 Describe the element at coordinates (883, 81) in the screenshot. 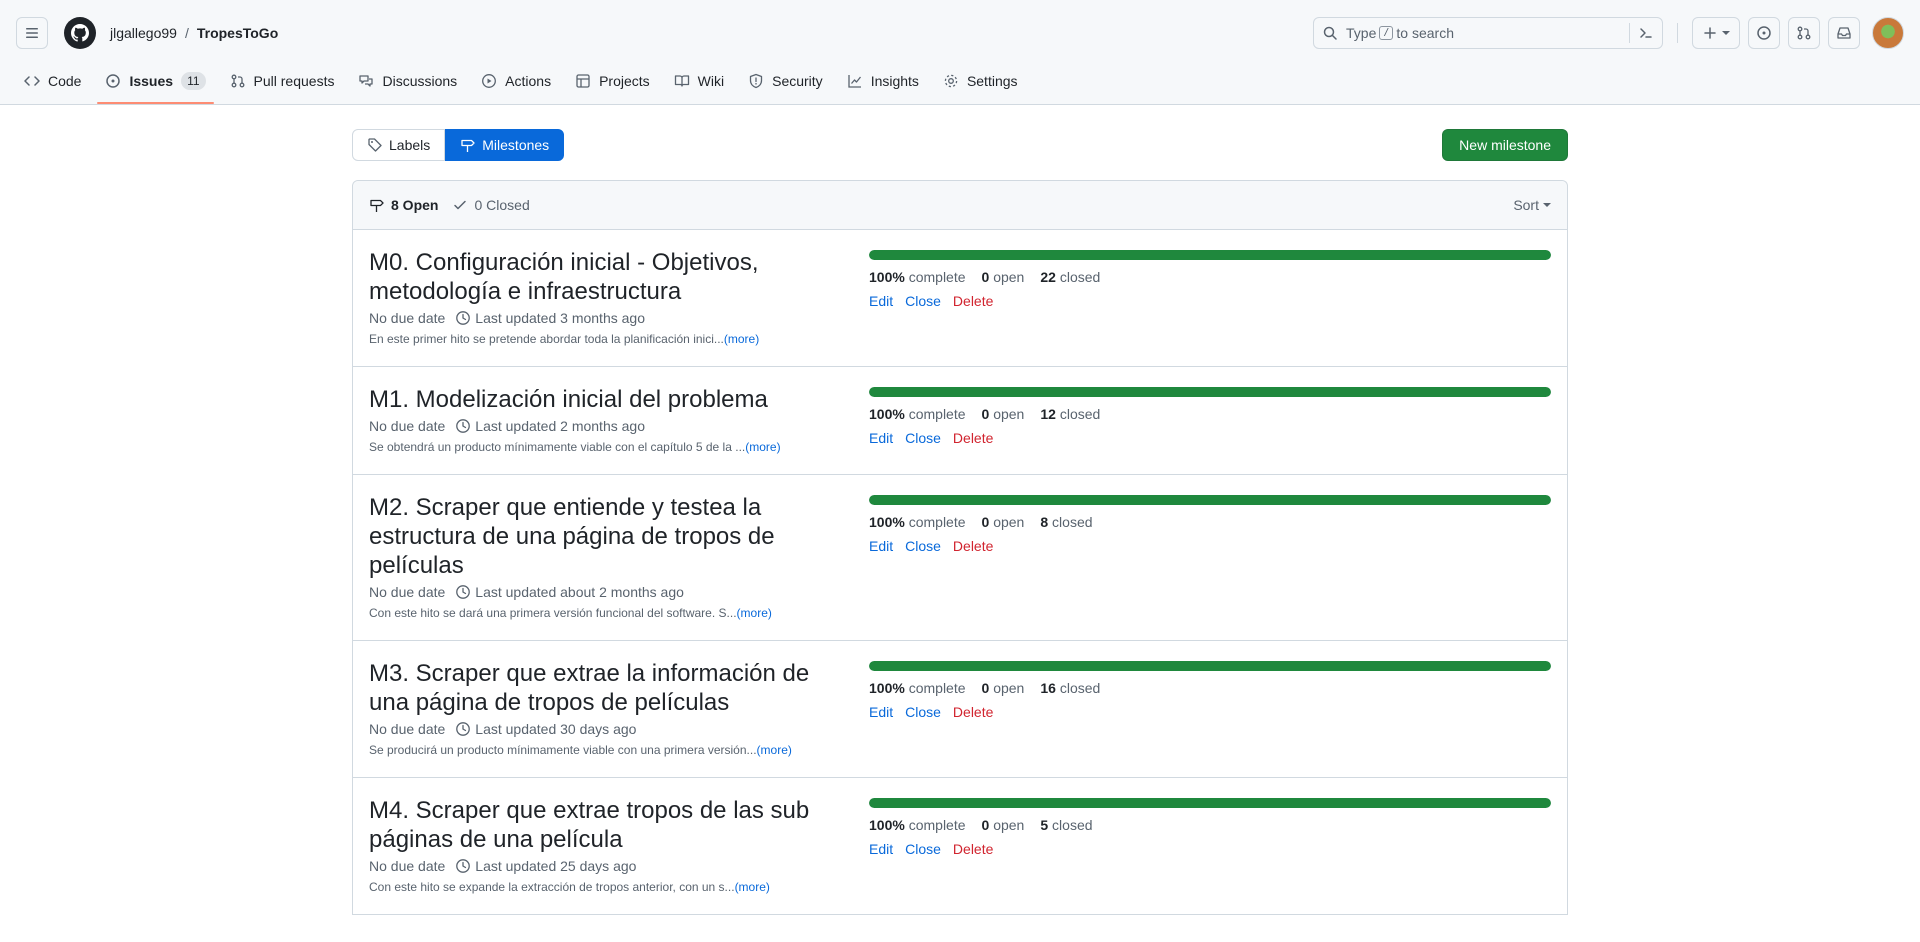

I see `tab-insights: Insights` at that location.